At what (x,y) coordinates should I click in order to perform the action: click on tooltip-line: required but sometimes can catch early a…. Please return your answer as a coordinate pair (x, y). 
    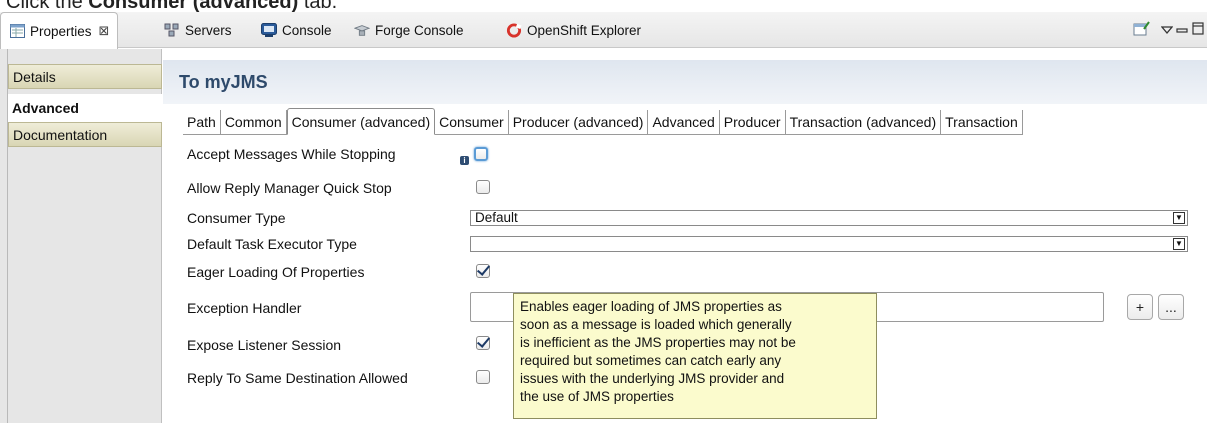
    Looking at the image, I should click on (651, 360).